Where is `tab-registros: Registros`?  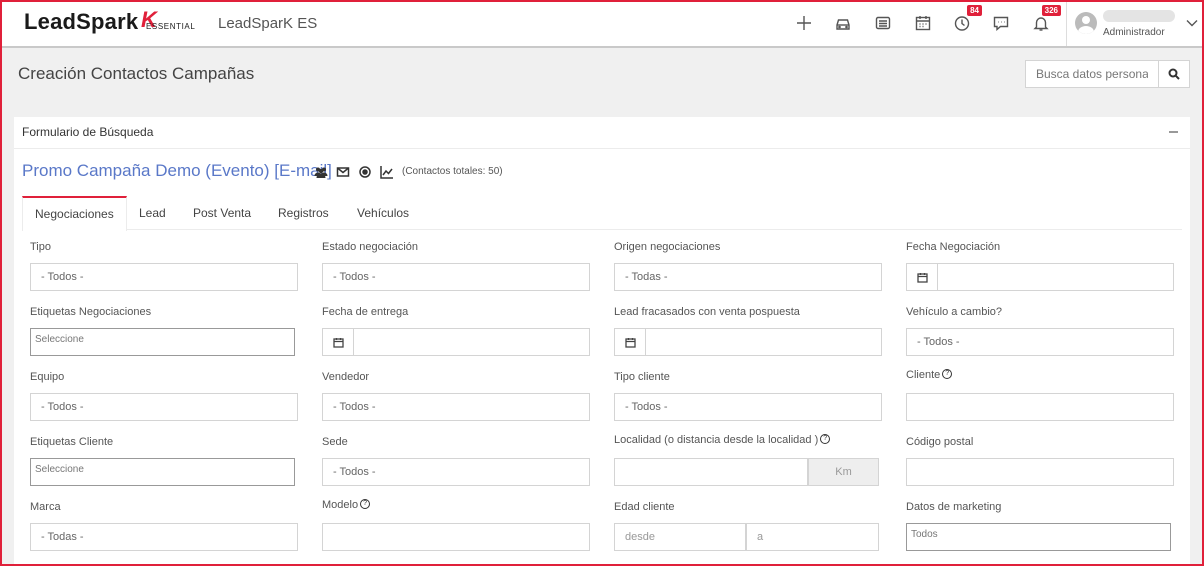 tab-registros: Registros is located at coordinates (303, 213).